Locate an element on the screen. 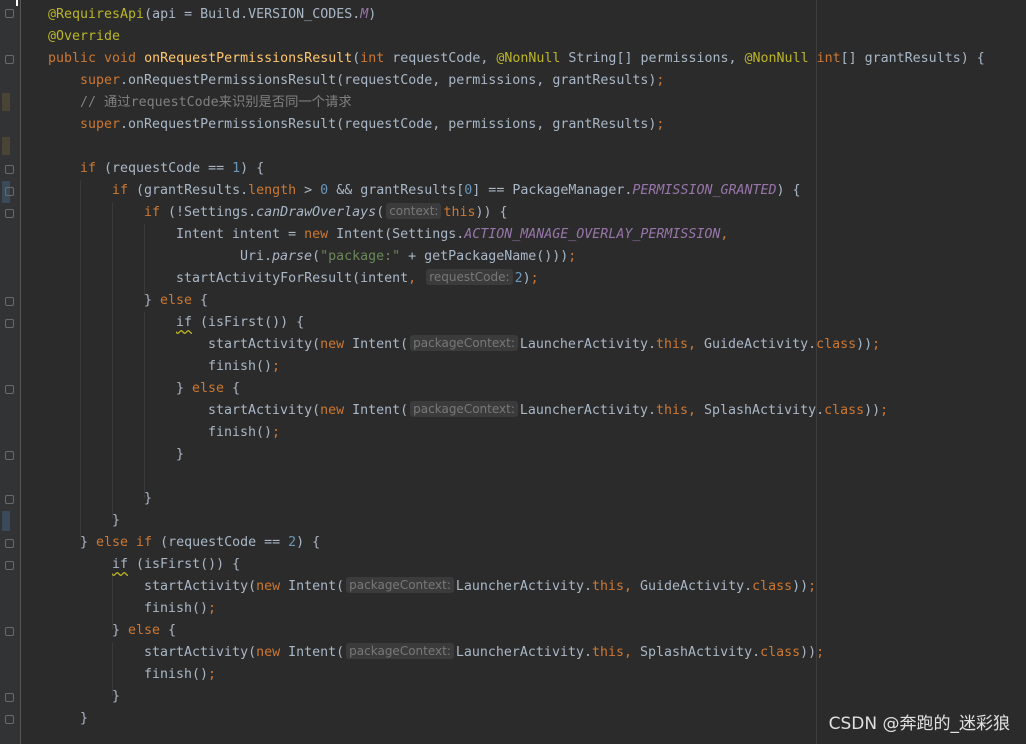 The height and width of the screenshot is (744, 1026). code-token: @NonNull is located at coordinates (780, 58).